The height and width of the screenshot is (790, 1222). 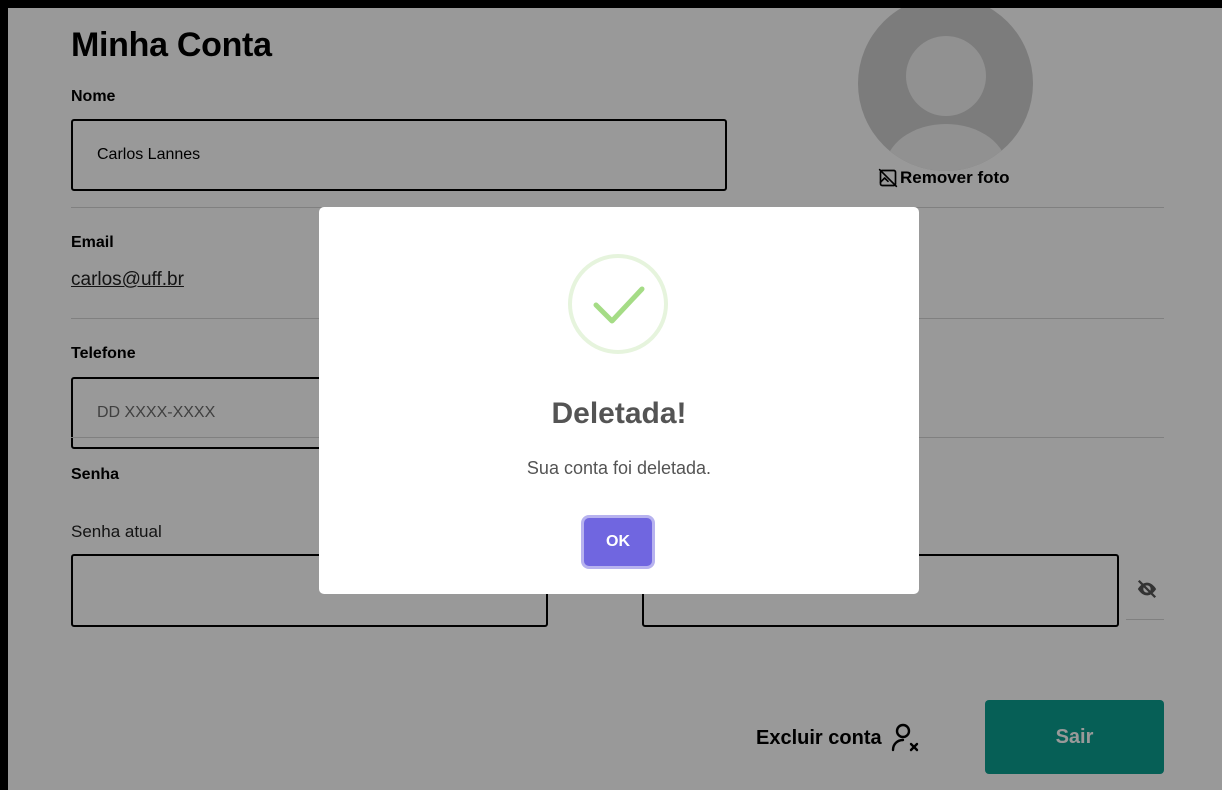 I want to click on dialog-title: Deletada!, so click(x=619, y=413).